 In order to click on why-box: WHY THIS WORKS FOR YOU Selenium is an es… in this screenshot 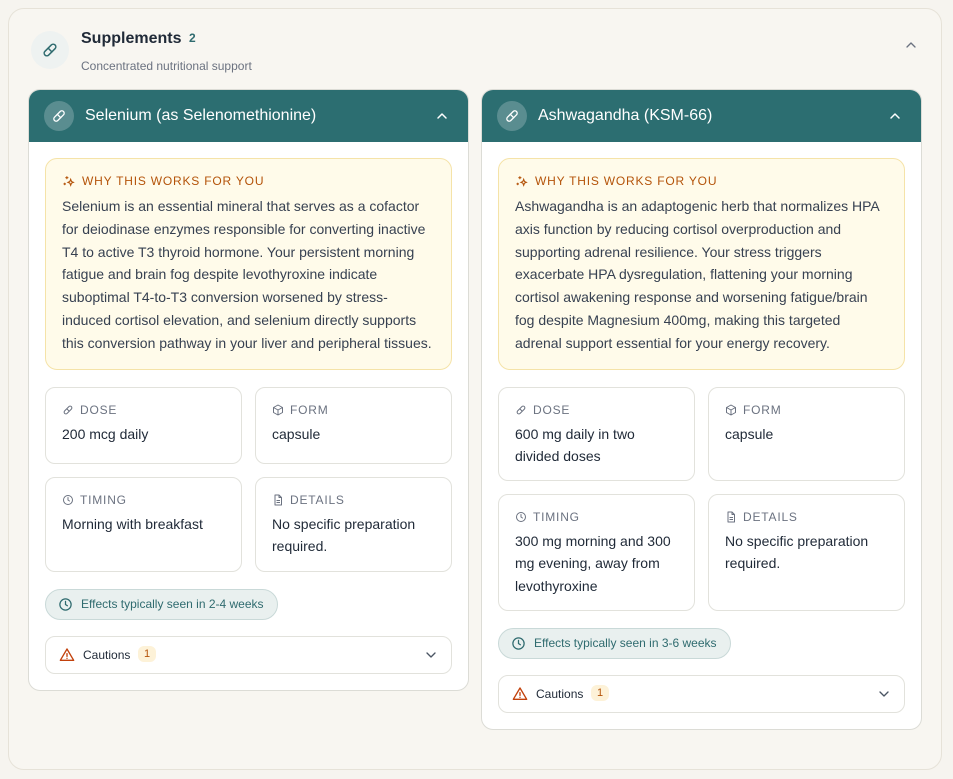, I will do `click(248, 264)`.